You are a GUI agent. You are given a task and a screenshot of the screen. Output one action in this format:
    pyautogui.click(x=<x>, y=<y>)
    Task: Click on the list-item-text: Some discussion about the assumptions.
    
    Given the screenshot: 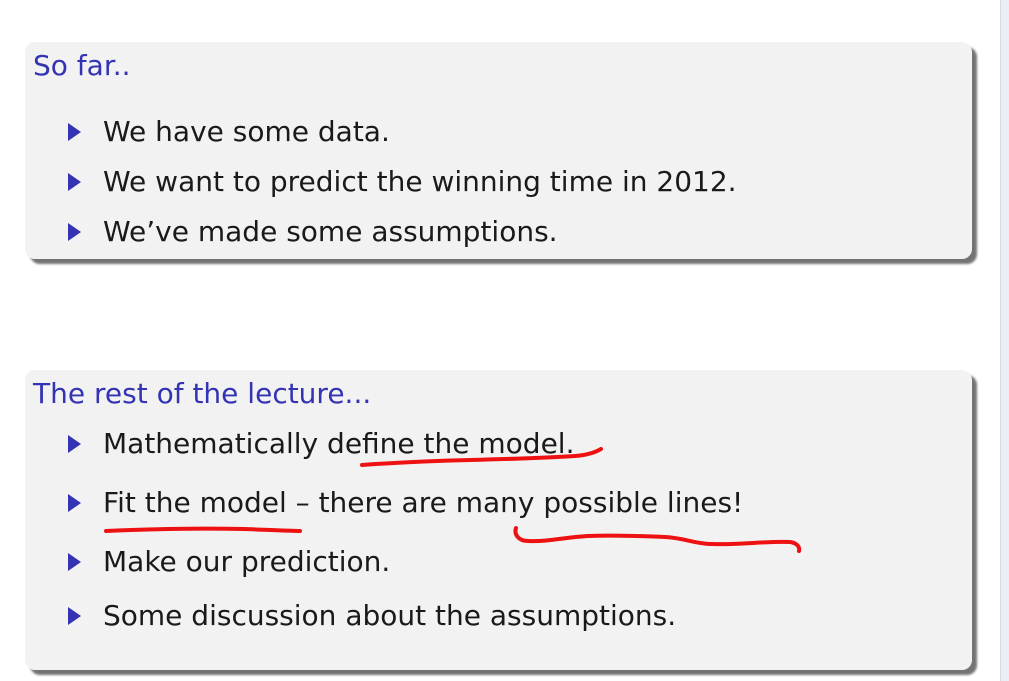 What is the action you would take?
    pyautogui.click(x=390, y=615)
    